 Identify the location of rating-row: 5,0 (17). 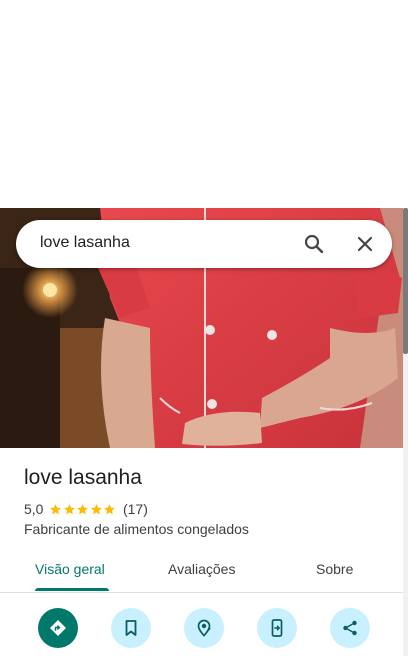
(86, 509).